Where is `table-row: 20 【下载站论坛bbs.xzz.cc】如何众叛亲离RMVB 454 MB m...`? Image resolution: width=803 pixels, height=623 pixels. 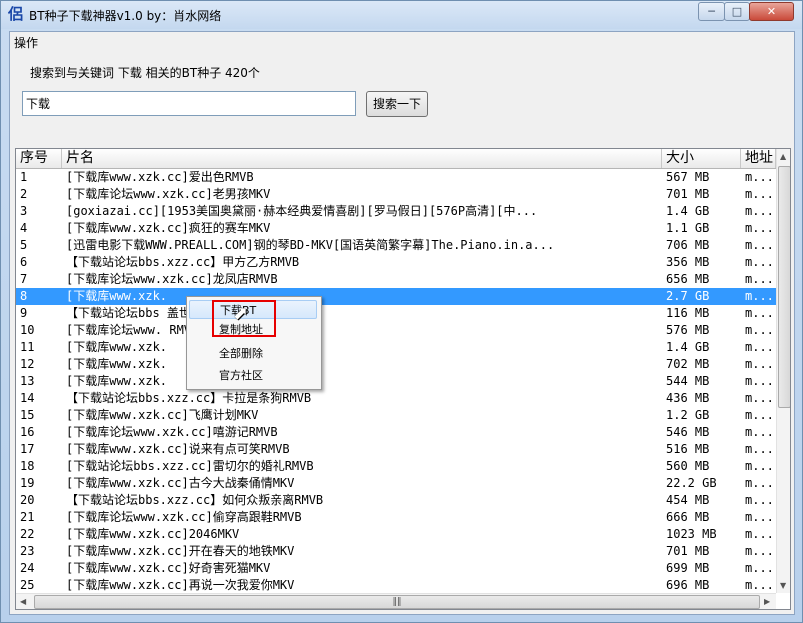
table-row: 20 【下载站论坛bbs.xzz.cc】如何众叛亲离RMVB 454 MB m... is located at coordinates (396, 500).